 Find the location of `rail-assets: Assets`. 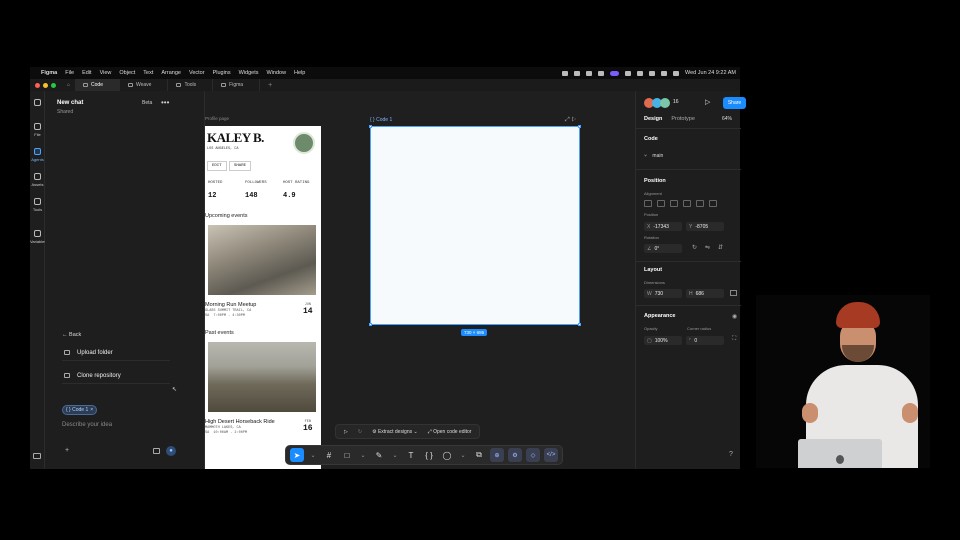

rail-assets: Assets is located at coordinates (37, 180).